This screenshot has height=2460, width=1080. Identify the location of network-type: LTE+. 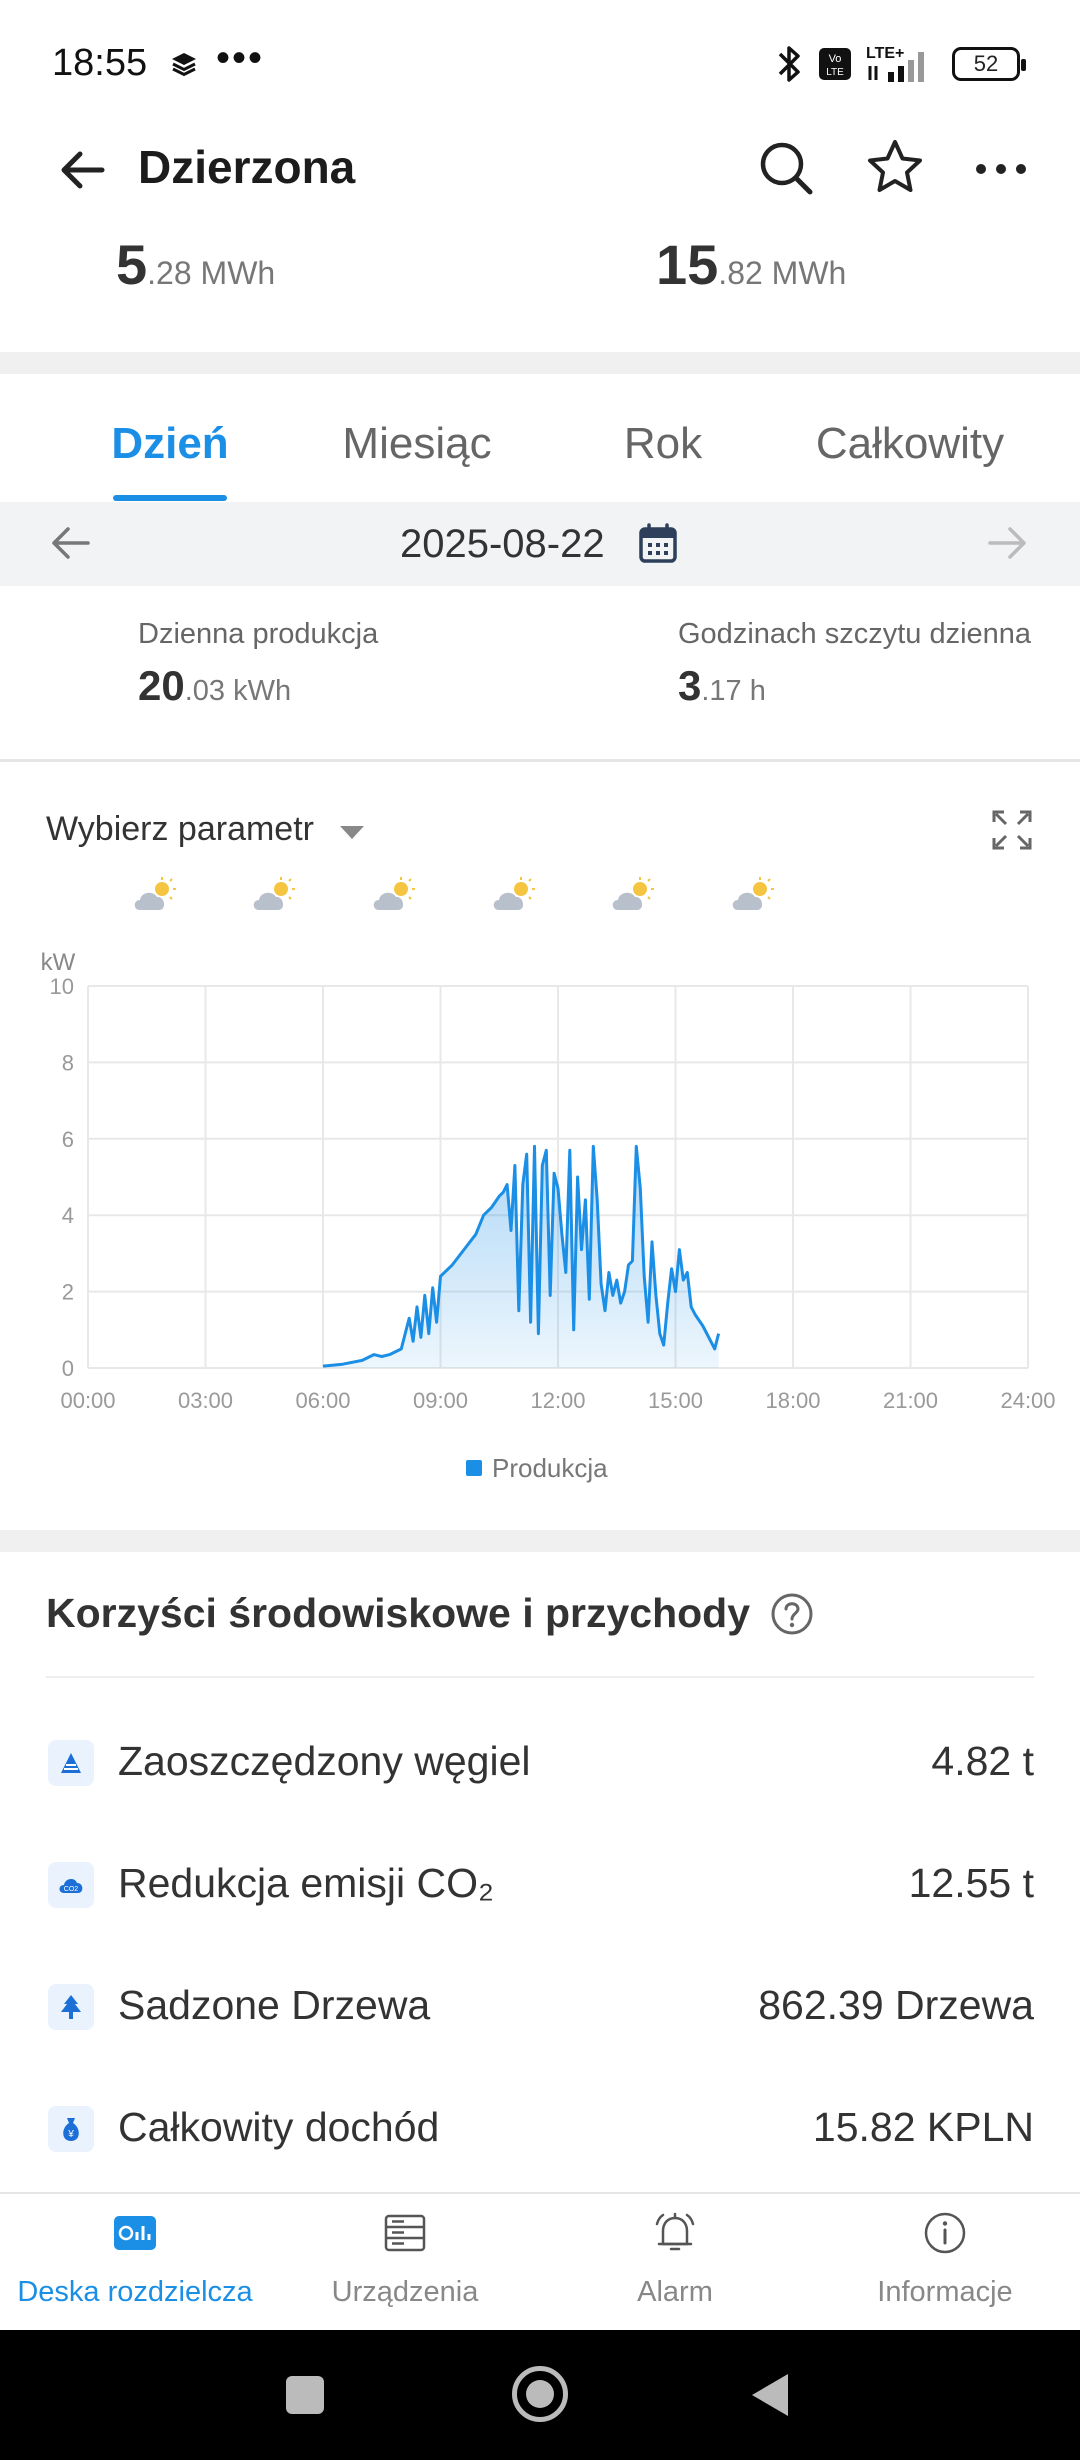
(885, 53).